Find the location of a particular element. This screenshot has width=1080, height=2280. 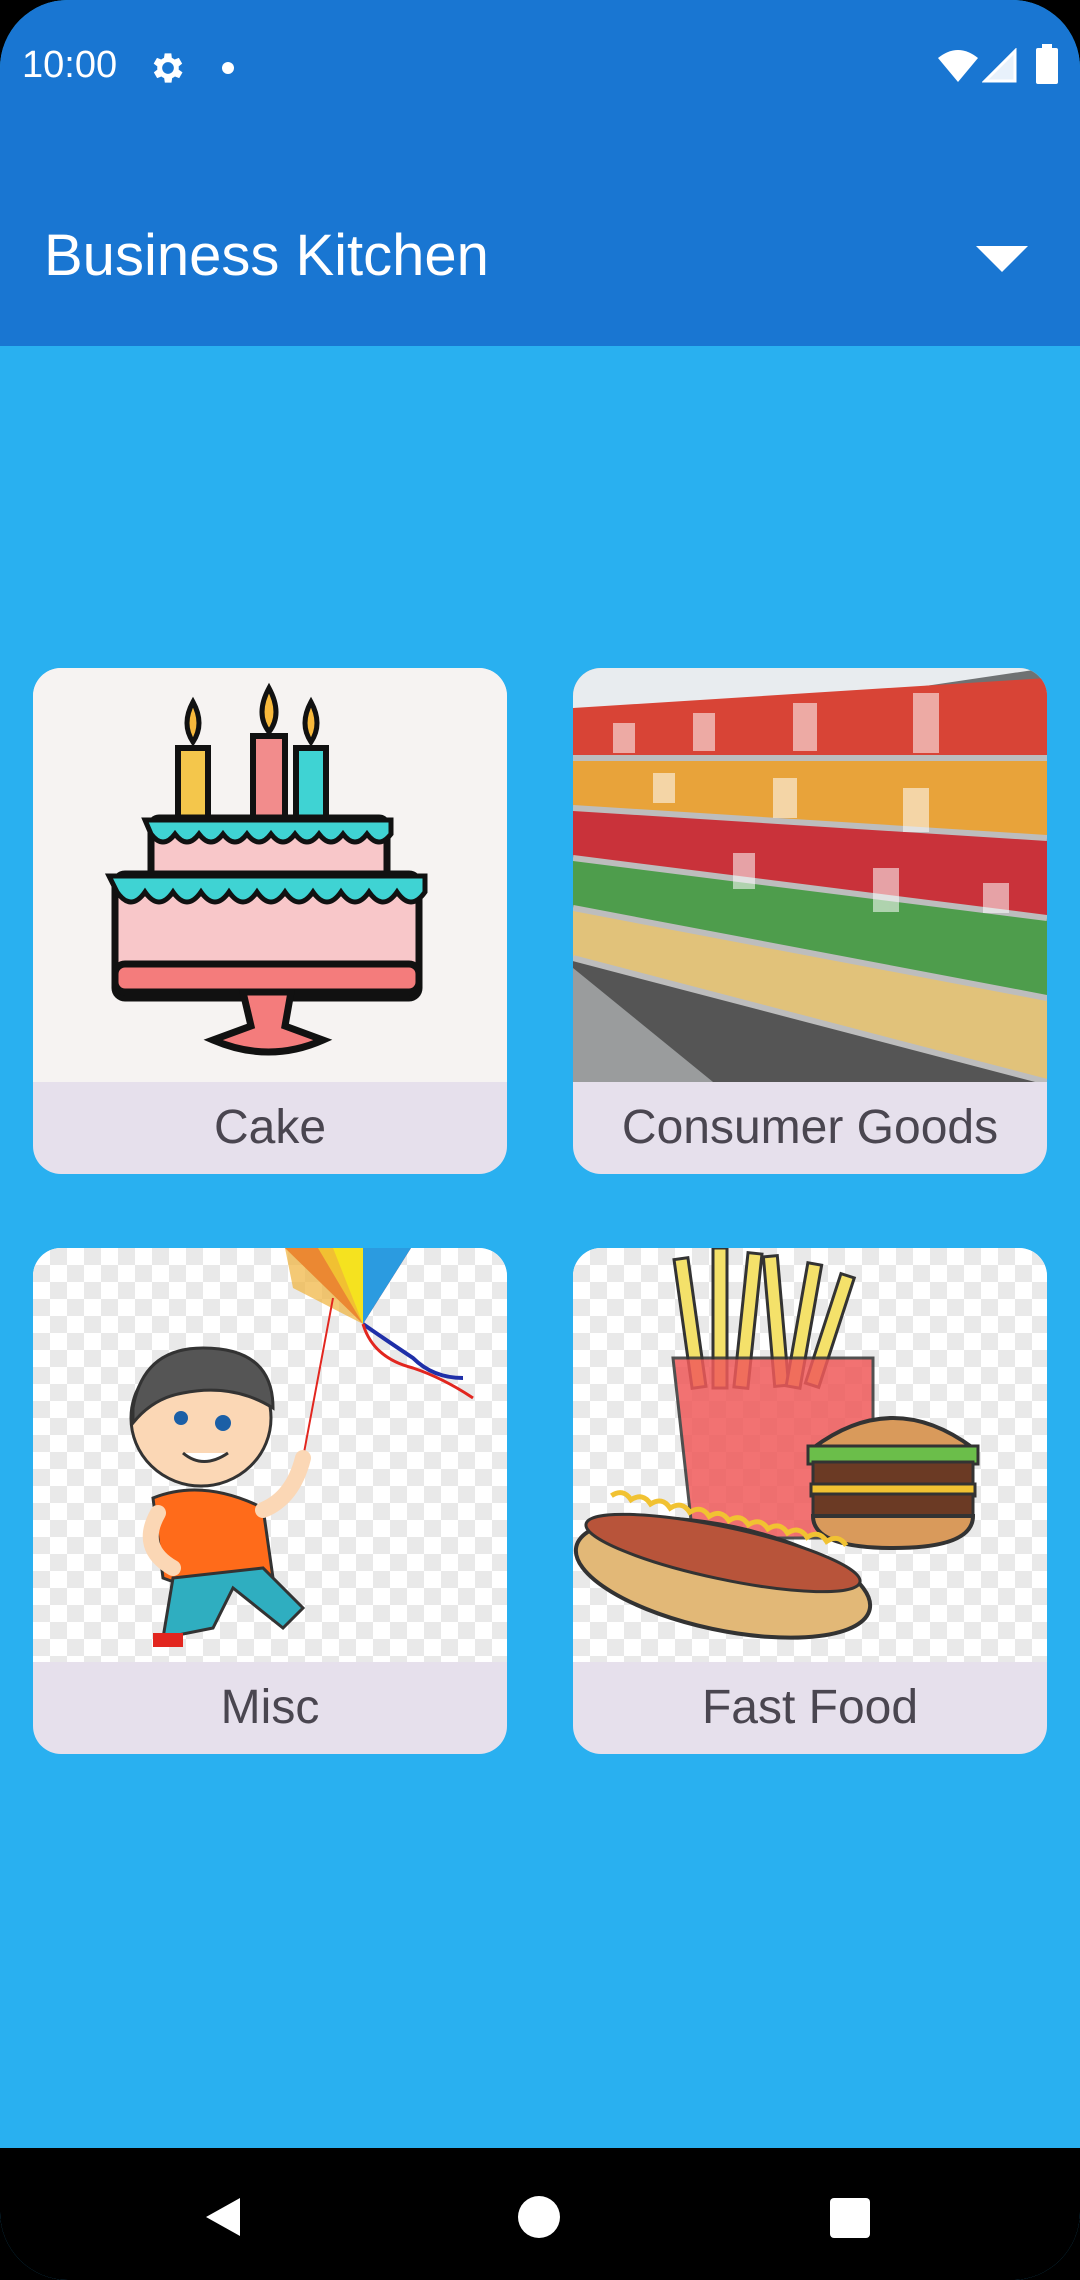

status-bar: 10:00 is located at coordinates (540, 67).